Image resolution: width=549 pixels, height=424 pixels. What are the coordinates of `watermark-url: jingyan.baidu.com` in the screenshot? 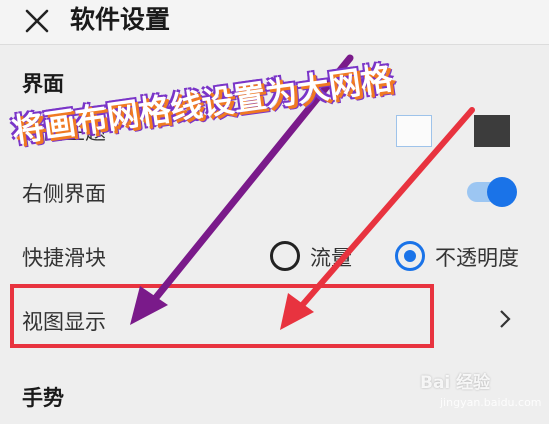 It's located at (491, 402).